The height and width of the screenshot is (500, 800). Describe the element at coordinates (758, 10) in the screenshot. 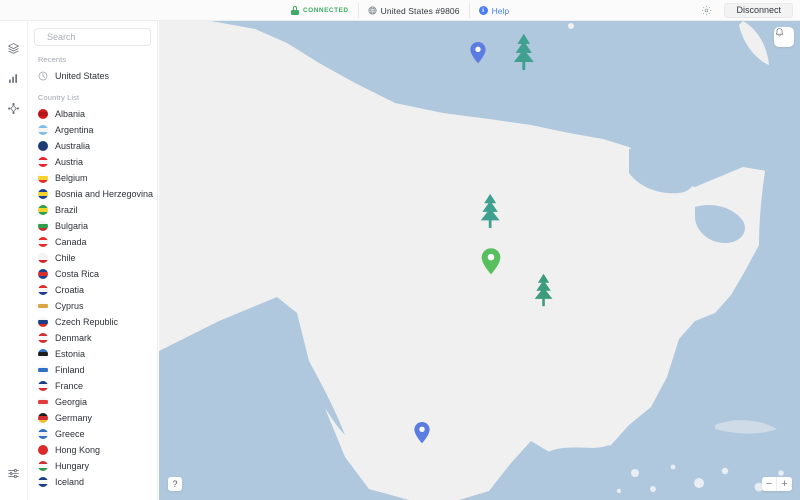

I see `disconnect-button: Disconnect` at that location.